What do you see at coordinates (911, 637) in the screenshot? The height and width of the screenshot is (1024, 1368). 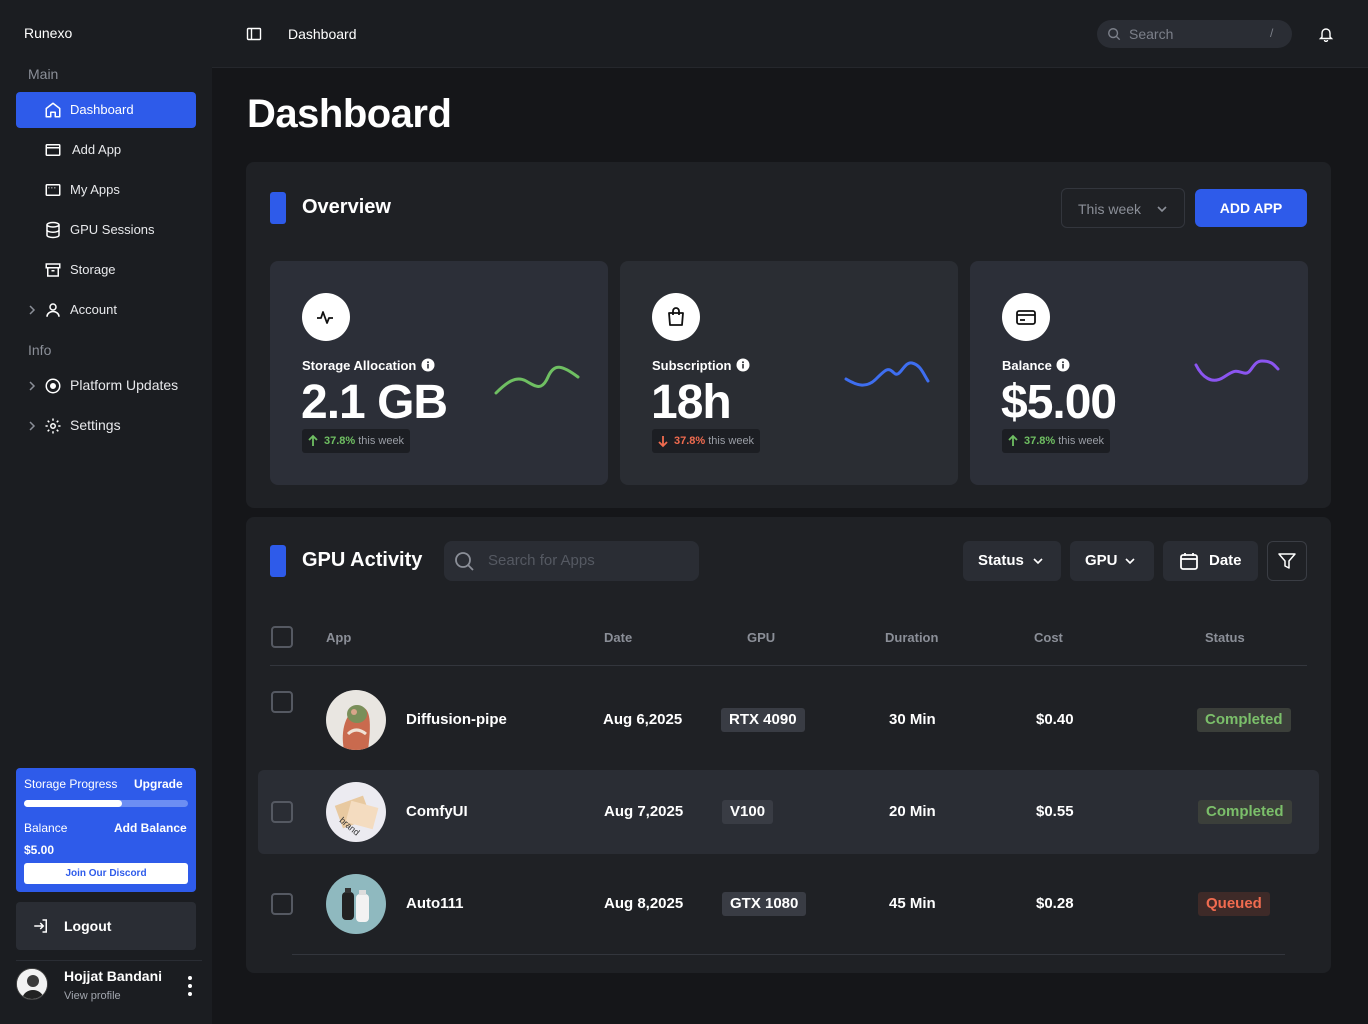 I see `column-header-duration: Duration` at bounding box center [911, 637].